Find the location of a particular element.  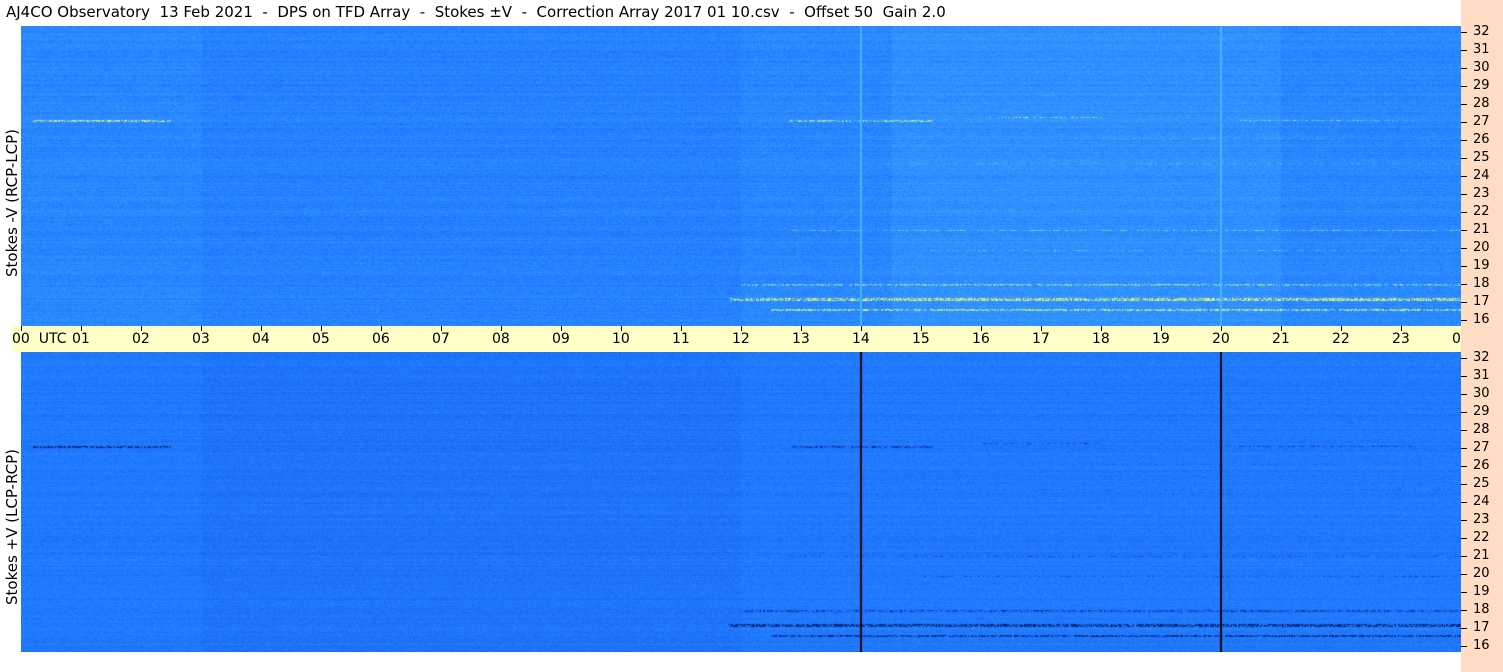

time-tick-label: 01 is located at coordinates (81, 339).